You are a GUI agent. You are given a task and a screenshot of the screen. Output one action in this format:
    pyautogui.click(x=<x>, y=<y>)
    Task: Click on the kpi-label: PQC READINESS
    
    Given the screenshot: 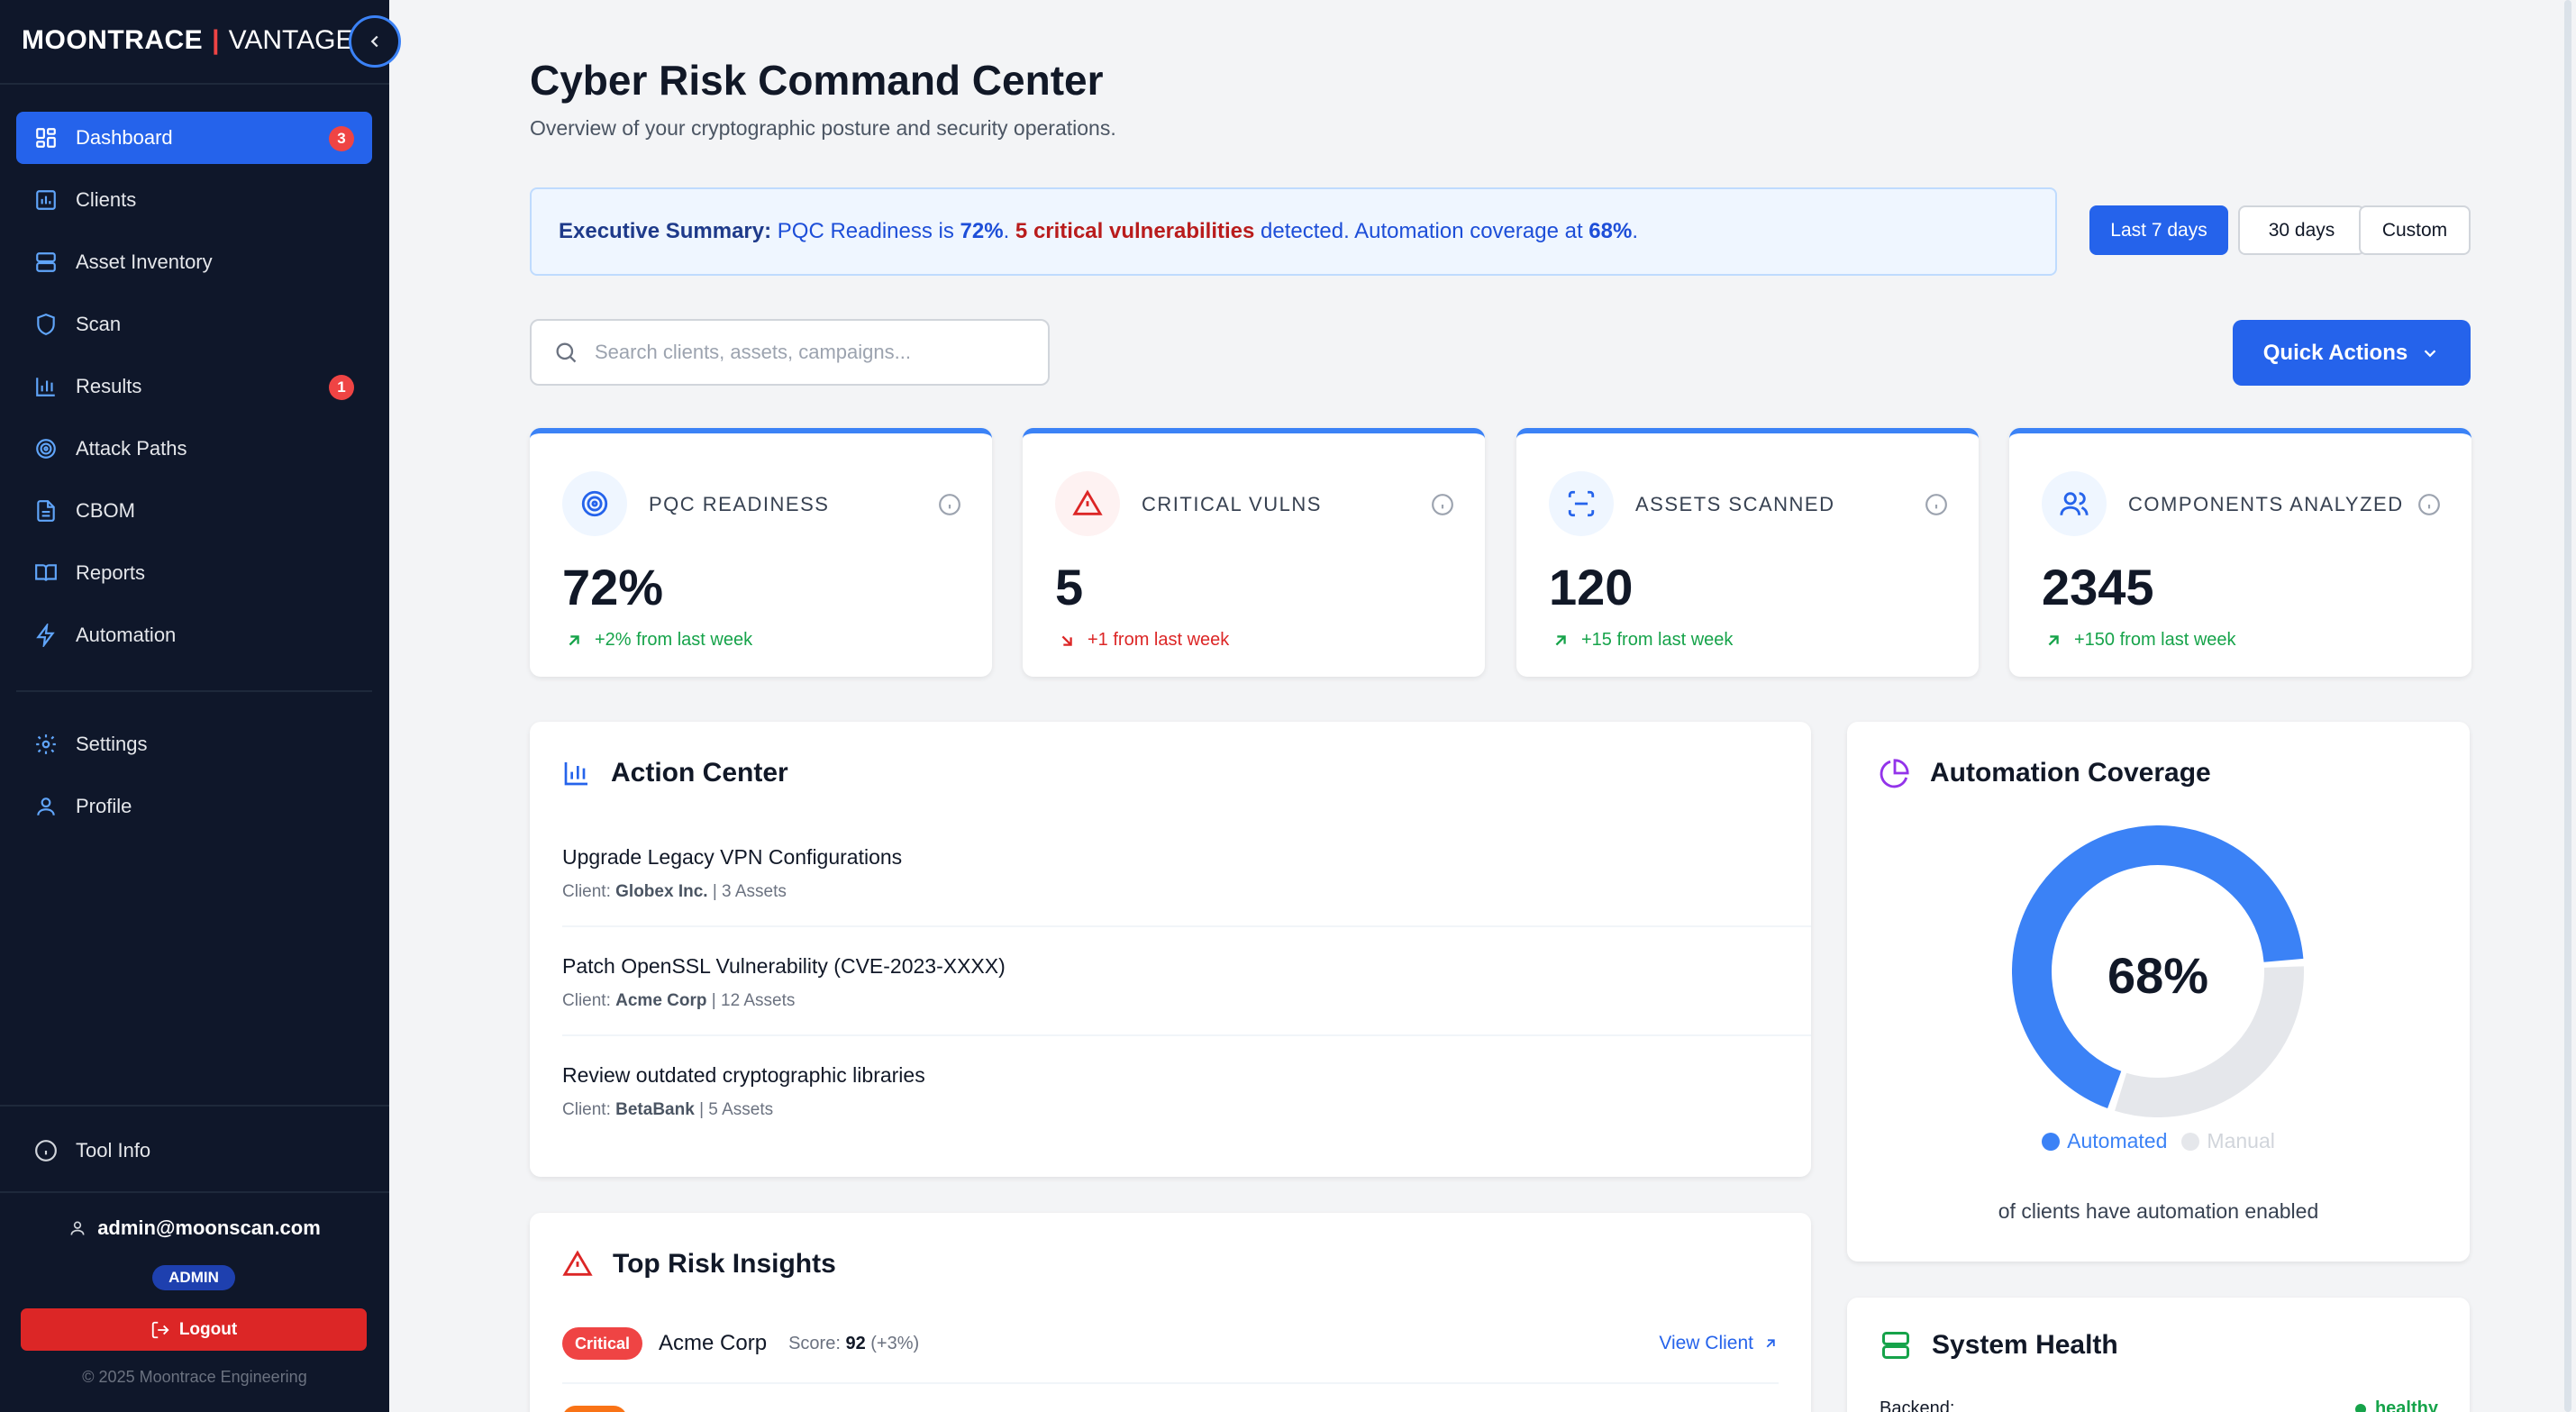 What is the action you would take?
    pyautogui.click(x=739, y=504)
    